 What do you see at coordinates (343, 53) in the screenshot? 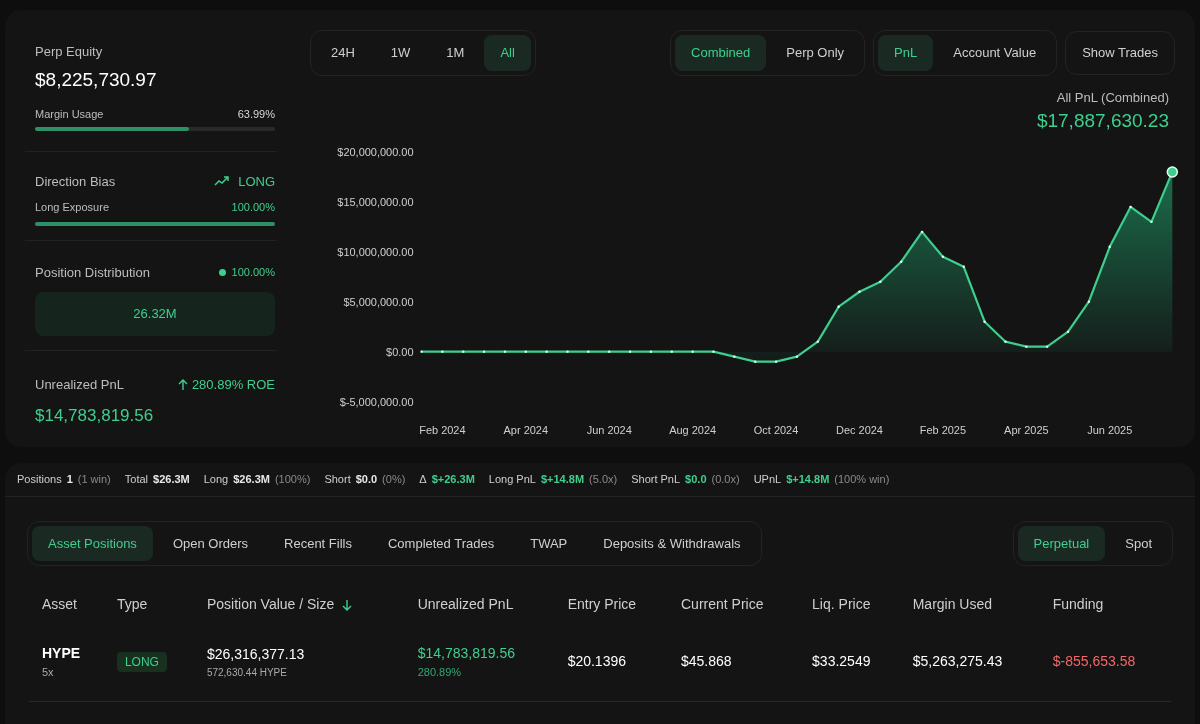
I see `tab: 24H` at bounding box center [343, 53].